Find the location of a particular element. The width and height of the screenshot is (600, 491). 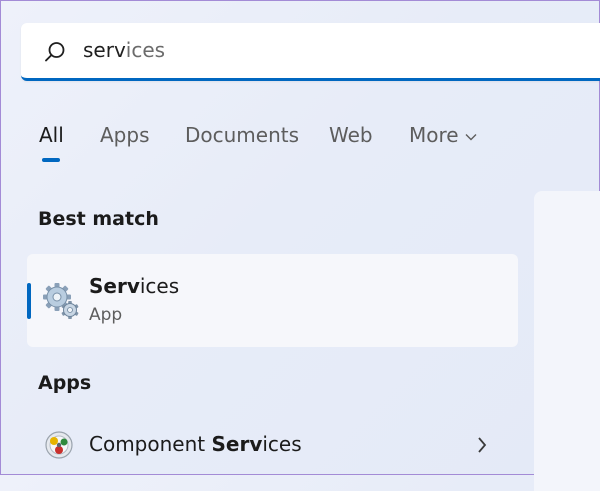

tab-documents: Documents is located at coordinates (242, 135).